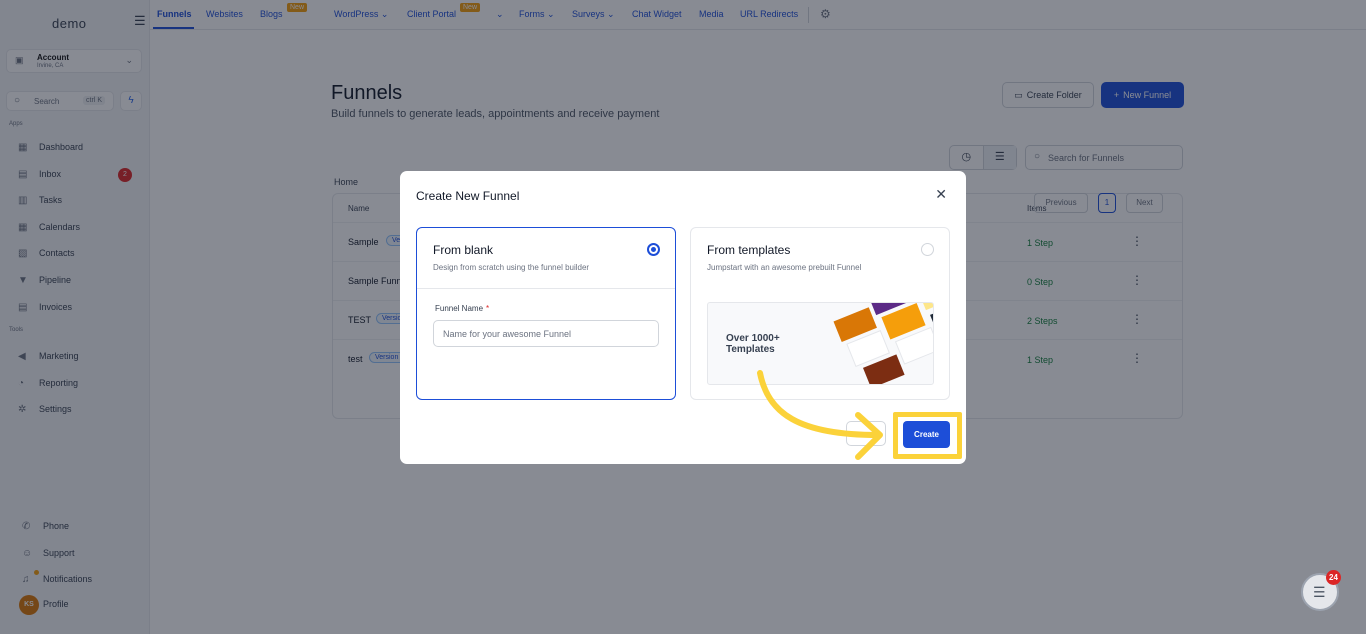 The width and height of the screenshot is (1366, 634). Describe the element at coordinates (1333, 577) in the screenshot. I see `chat-unread-badge: 24` at that location.